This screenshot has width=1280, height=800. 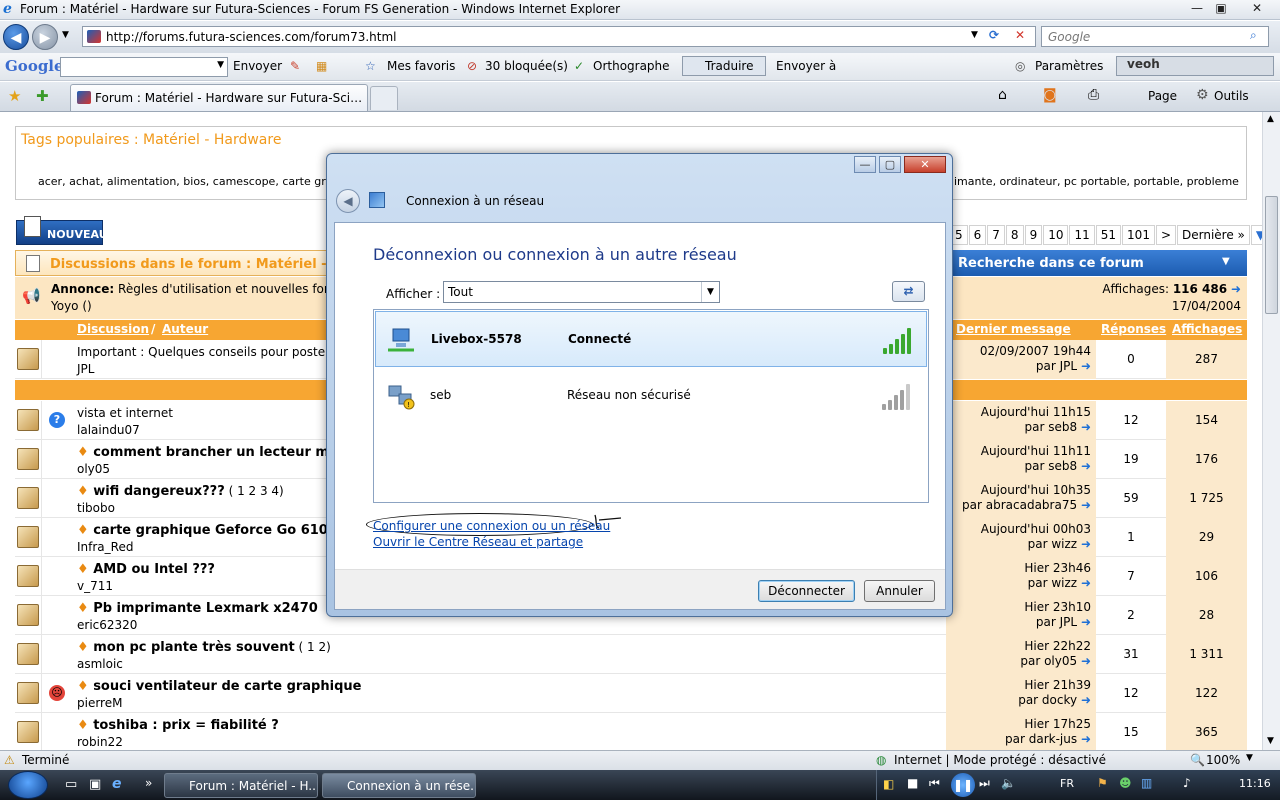 I want to click on start-button, so click(x=28, y=785).